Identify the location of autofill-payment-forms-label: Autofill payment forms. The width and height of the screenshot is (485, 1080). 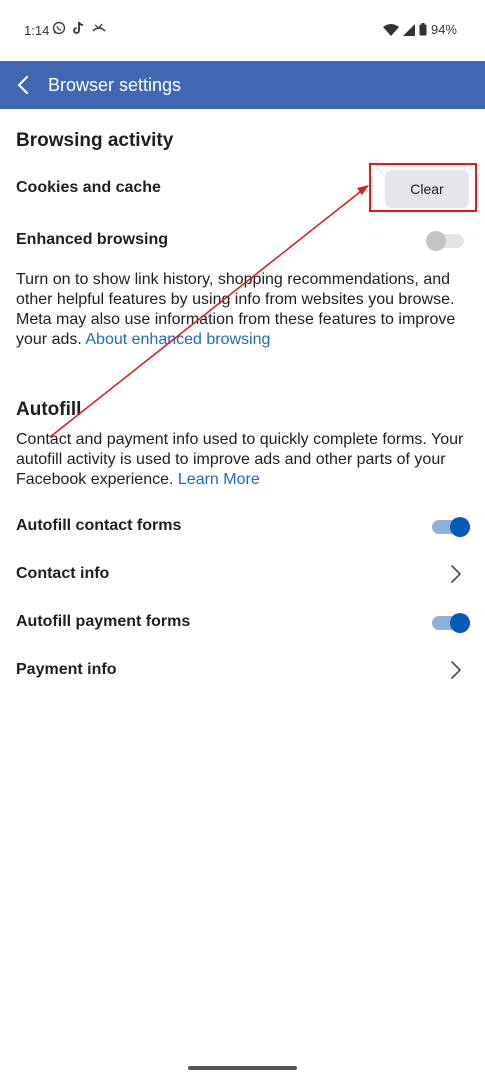
(103, 621).